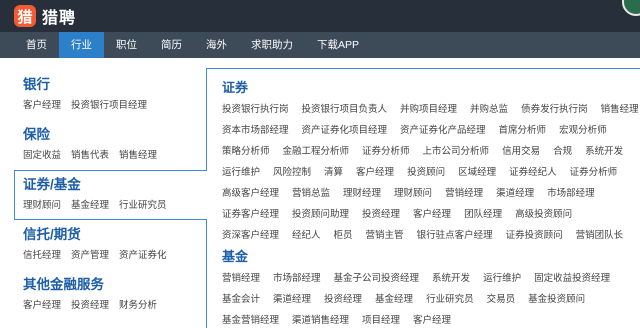 The image size is (640, 328). I want to click on job-link: 债券发行执行岗, so click(554, 109).